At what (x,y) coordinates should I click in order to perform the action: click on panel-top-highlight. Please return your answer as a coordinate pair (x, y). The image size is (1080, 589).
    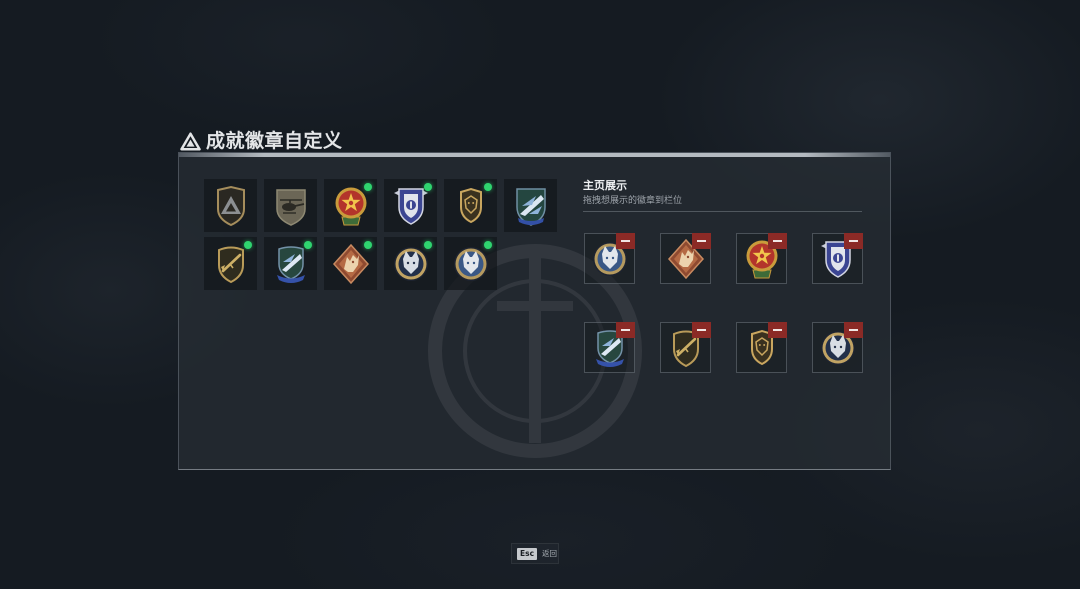
    Looking at the image, I should click on (534, 155).